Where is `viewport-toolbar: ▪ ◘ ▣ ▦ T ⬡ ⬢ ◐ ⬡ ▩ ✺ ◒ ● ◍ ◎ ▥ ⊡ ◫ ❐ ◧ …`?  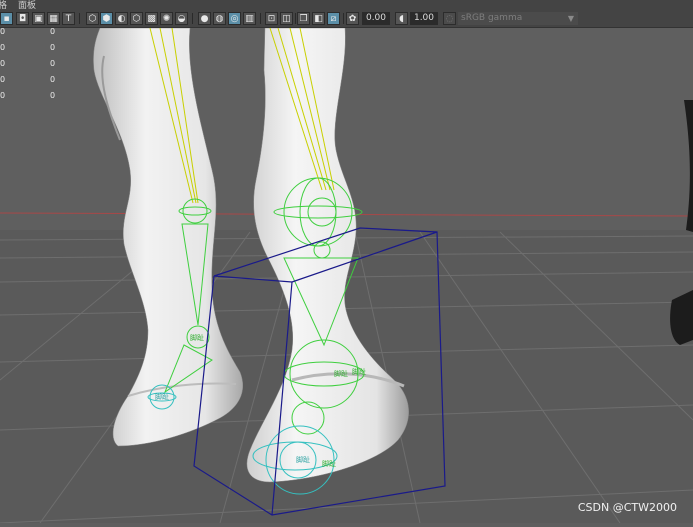 viewport-toolbar: ▪ ◘ ▣ ▦ T ⬡ ⬢ ◐ ⬡ ▩ ✺ ◒ ● ◍ ◎ ▥ ⊡ ◫ ❐ ◧ … is located at coordinates (346, 19).